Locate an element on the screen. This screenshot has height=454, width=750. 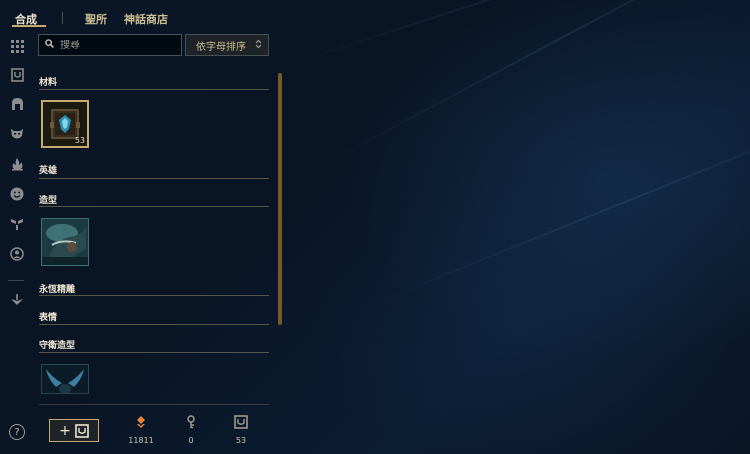
sort-label: 依字母排序 is located at coordinates (221, 47).